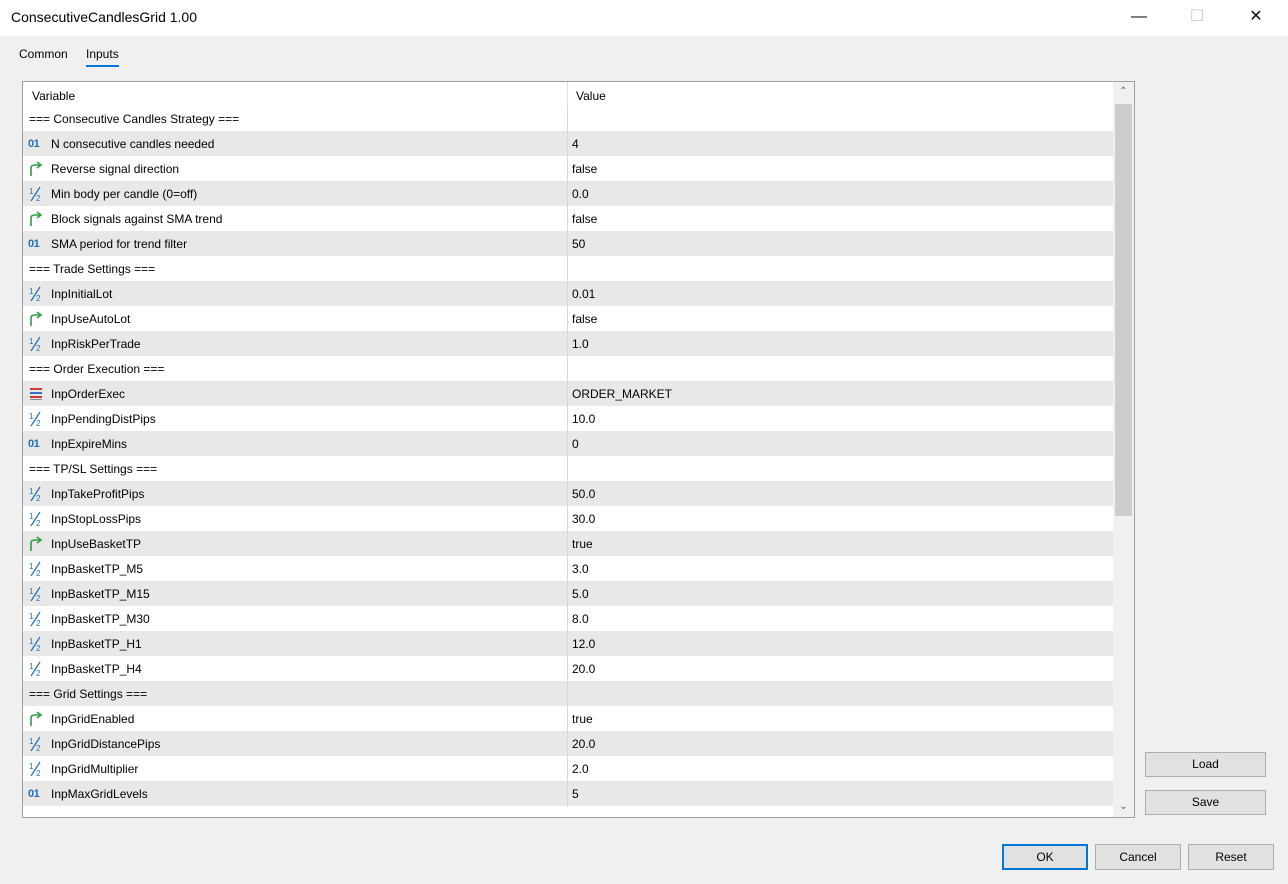 The height and width of the screenshot is (884, 1288). Describe the element at coordinates (568, 419) in the screenshot. I see `table-row: 1 2 InpPendingDistPips 10.0` at that location.